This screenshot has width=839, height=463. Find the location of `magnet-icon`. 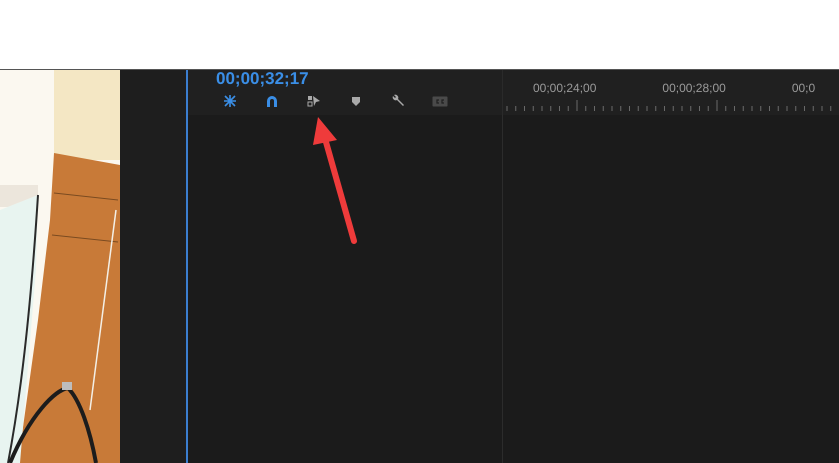

magnet-icon is located at coordinates (272, 101).